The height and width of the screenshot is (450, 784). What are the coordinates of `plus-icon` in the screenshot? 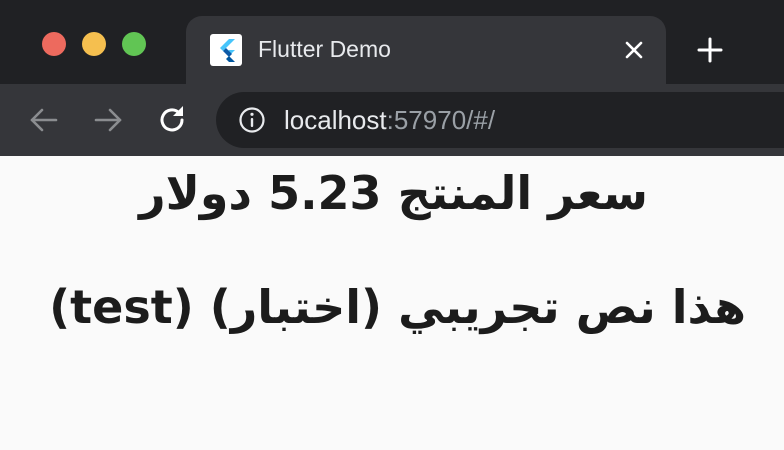 It's located at (710, 50).